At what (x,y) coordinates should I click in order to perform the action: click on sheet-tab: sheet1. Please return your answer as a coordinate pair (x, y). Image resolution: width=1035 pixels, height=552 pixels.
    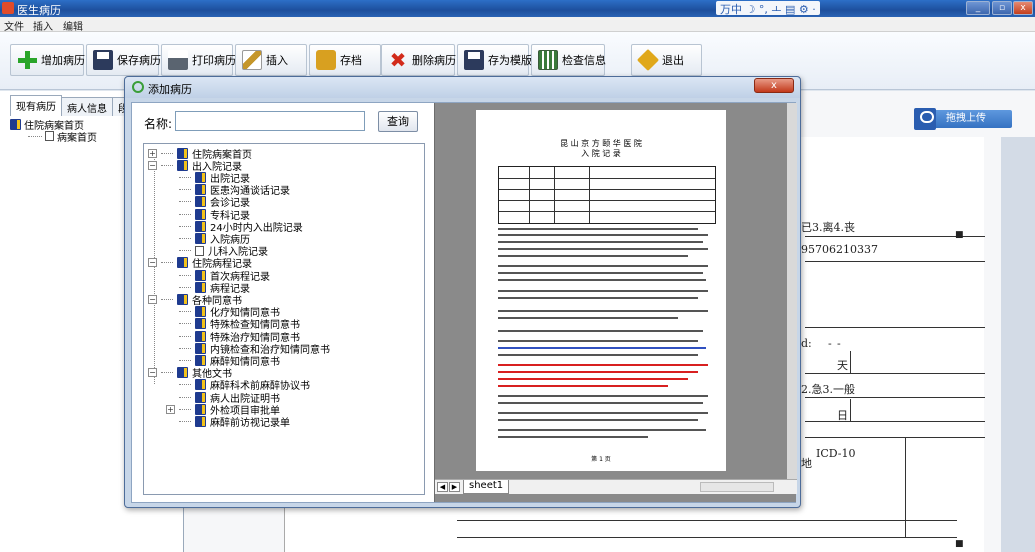
    Looking at the image, I should click on (486, 487).